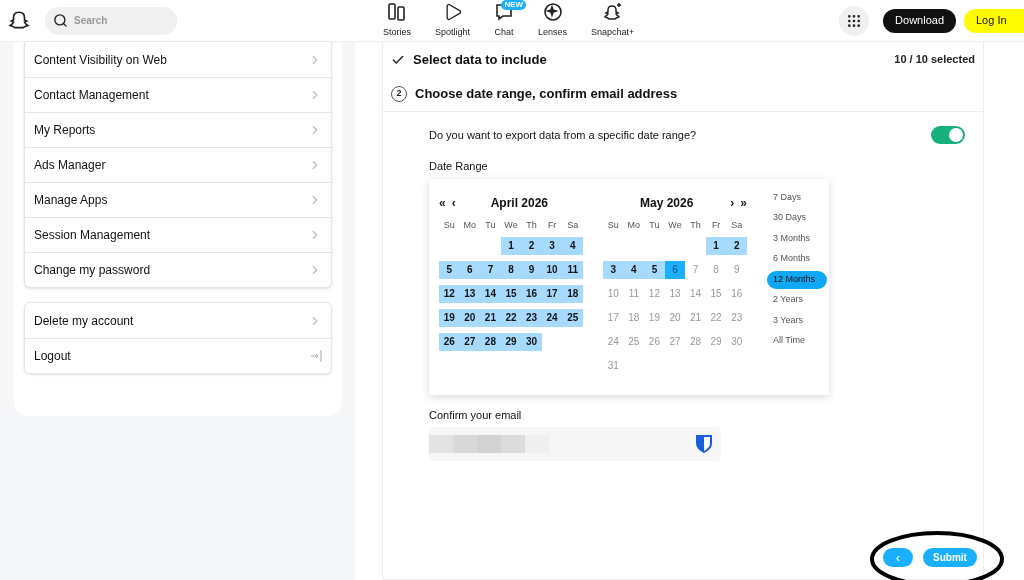  I want to click on settings-item: Manage Apps, so click(178, 199).